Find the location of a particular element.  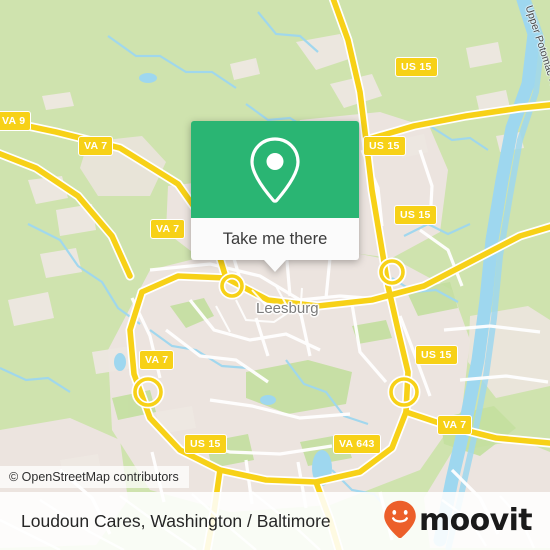

location-title: Loudoun Cares, Washington / Baltimore is located at coordinates (176, 520).